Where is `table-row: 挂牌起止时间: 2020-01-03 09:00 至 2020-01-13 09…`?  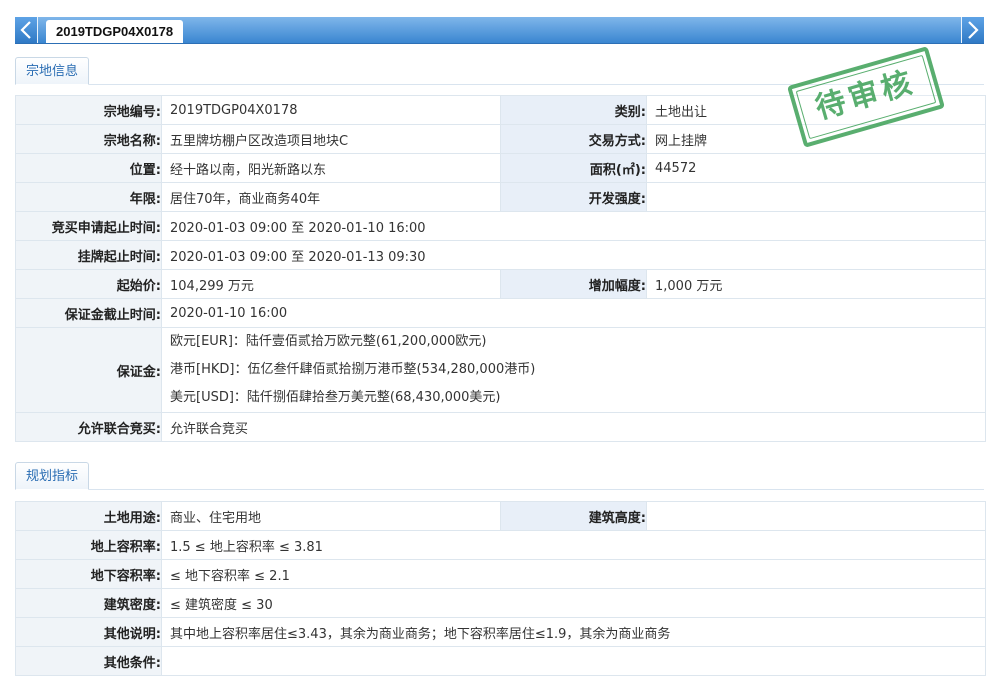 table-row: 挂牌起止时间: 2020-01-03 09:00 至 2020-01-13 09… is located at coordinates (500, 255).